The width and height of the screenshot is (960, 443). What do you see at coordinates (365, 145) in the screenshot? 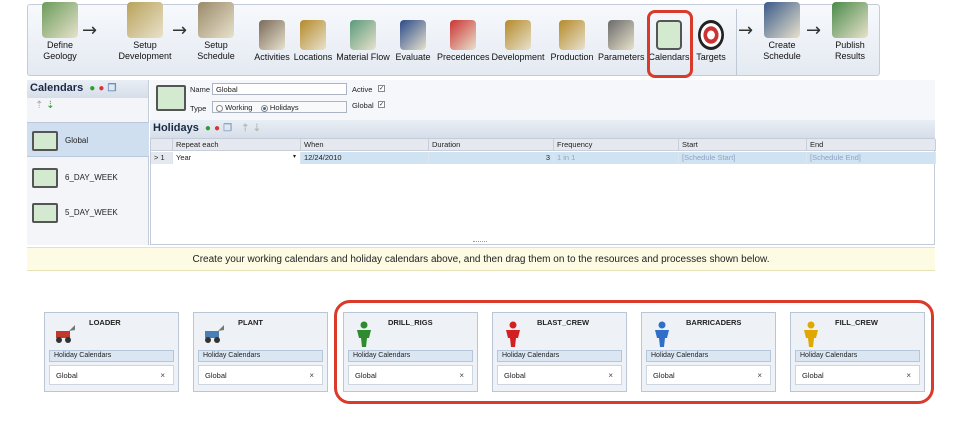
I see `column-header-when: When` at bounding box center [365, 145].